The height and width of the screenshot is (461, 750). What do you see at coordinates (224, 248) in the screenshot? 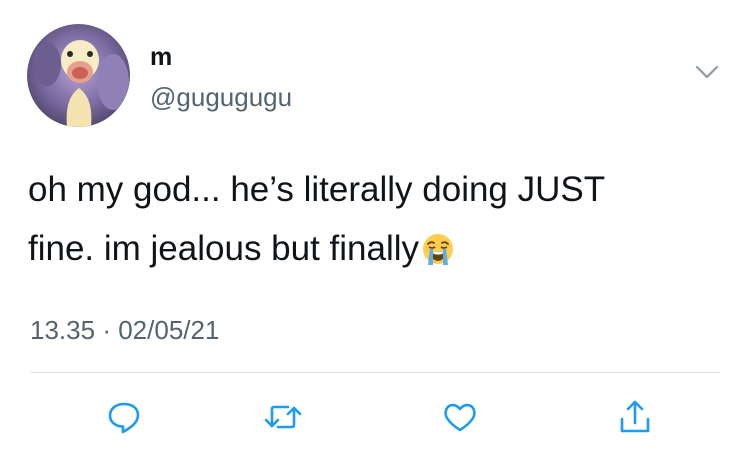
I see `tweet-text-line-2-content: fine. im jealous but finally` at bounding box center [224, 248].